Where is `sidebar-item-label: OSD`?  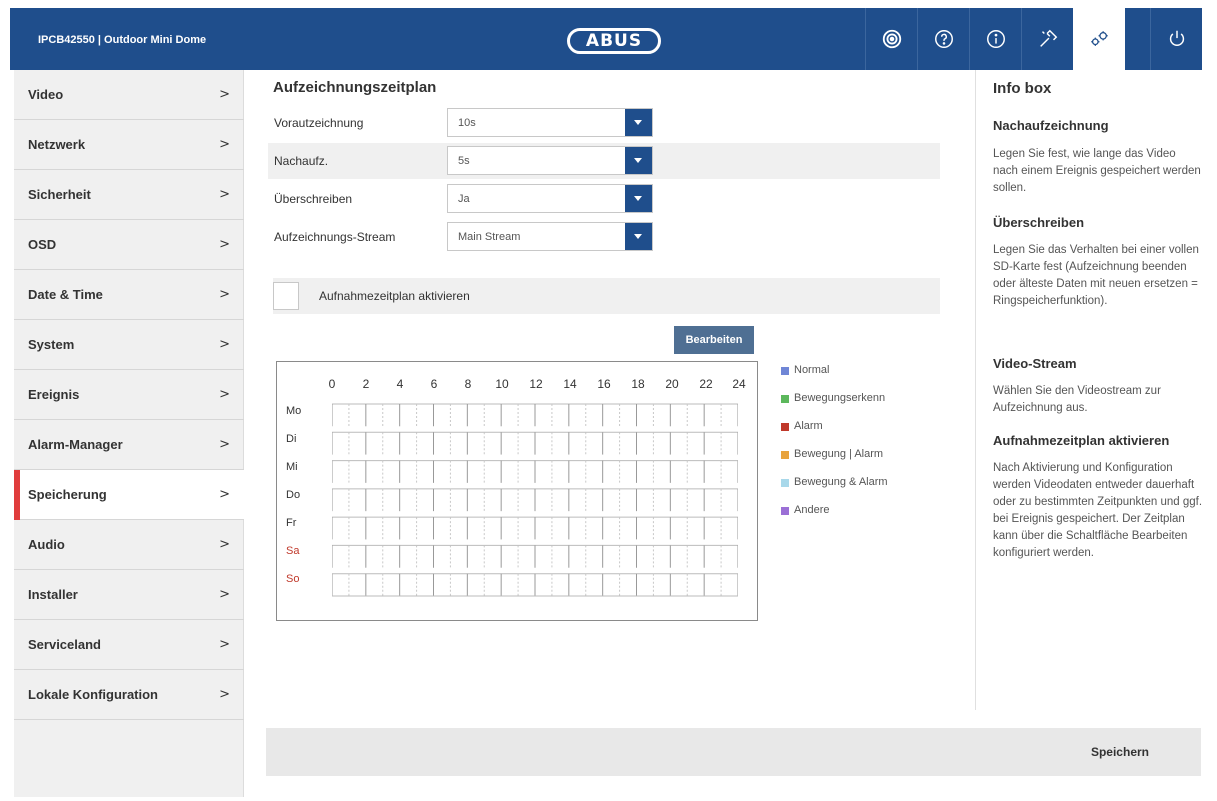 sidebar-item-label: OSD is located at coordinates (42, 244).